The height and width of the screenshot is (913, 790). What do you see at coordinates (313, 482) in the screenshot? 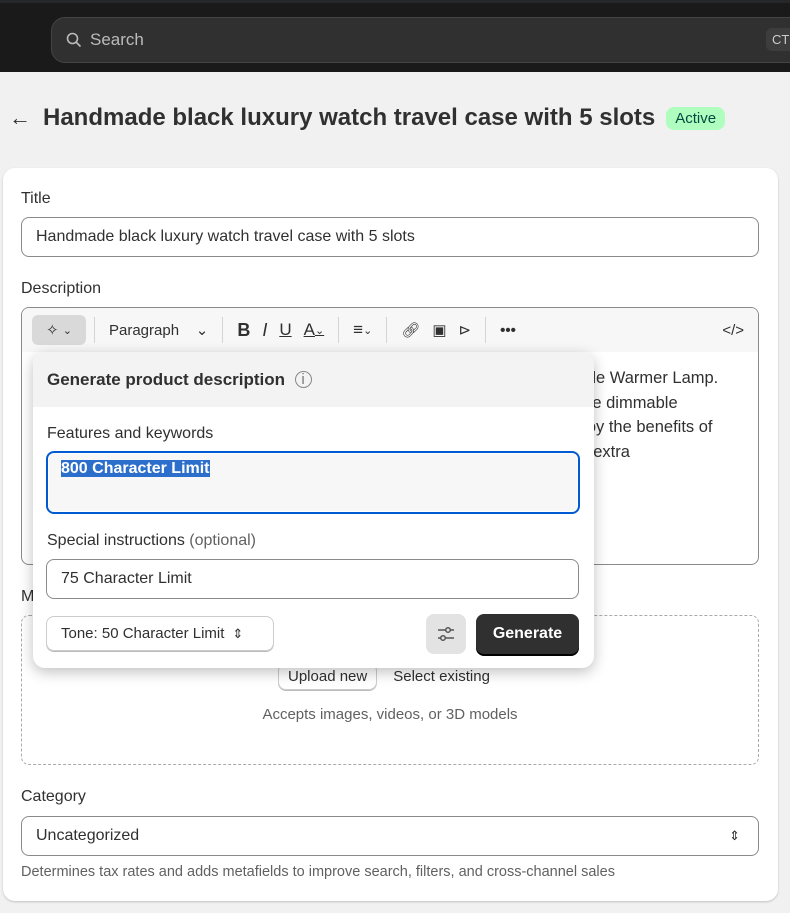
I see `features-textarea: 800 Character Limit` at bounding box center [313, 482].